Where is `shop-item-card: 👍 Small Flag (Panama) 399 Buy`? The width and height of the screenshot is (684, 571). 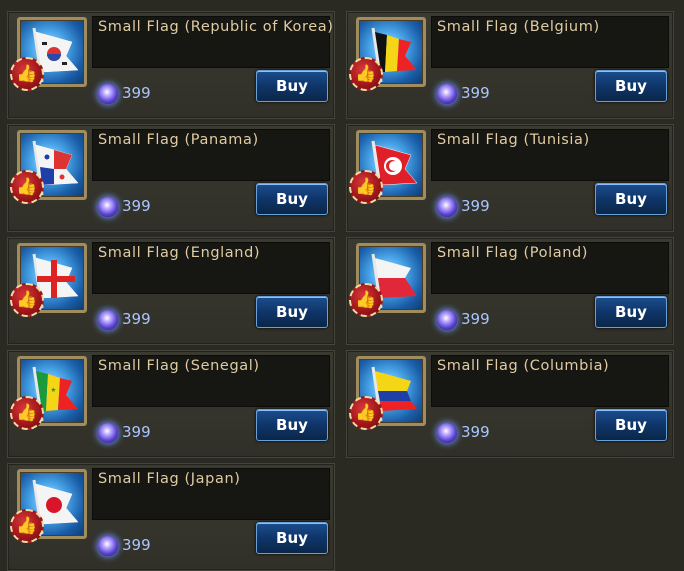 shop-item-card: 👍 Small Flag (Panama) 399 Buy is located at coordinates (171, 178).